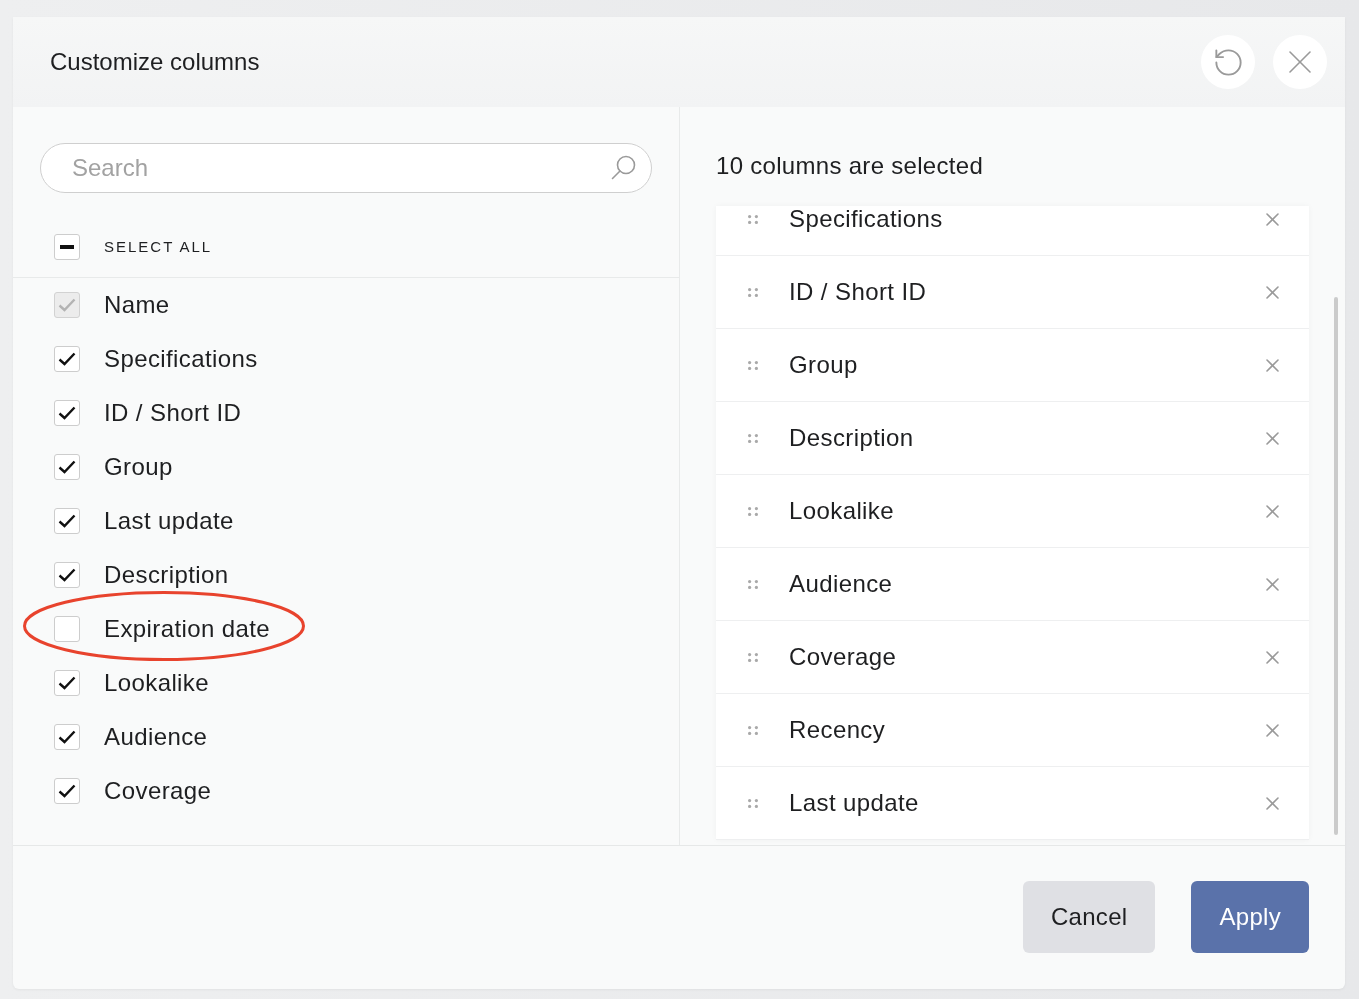  What do you see at coordinates (838, 730) in the screenshot?
I see `column-name: Recency` at bounding box center [838, 730].